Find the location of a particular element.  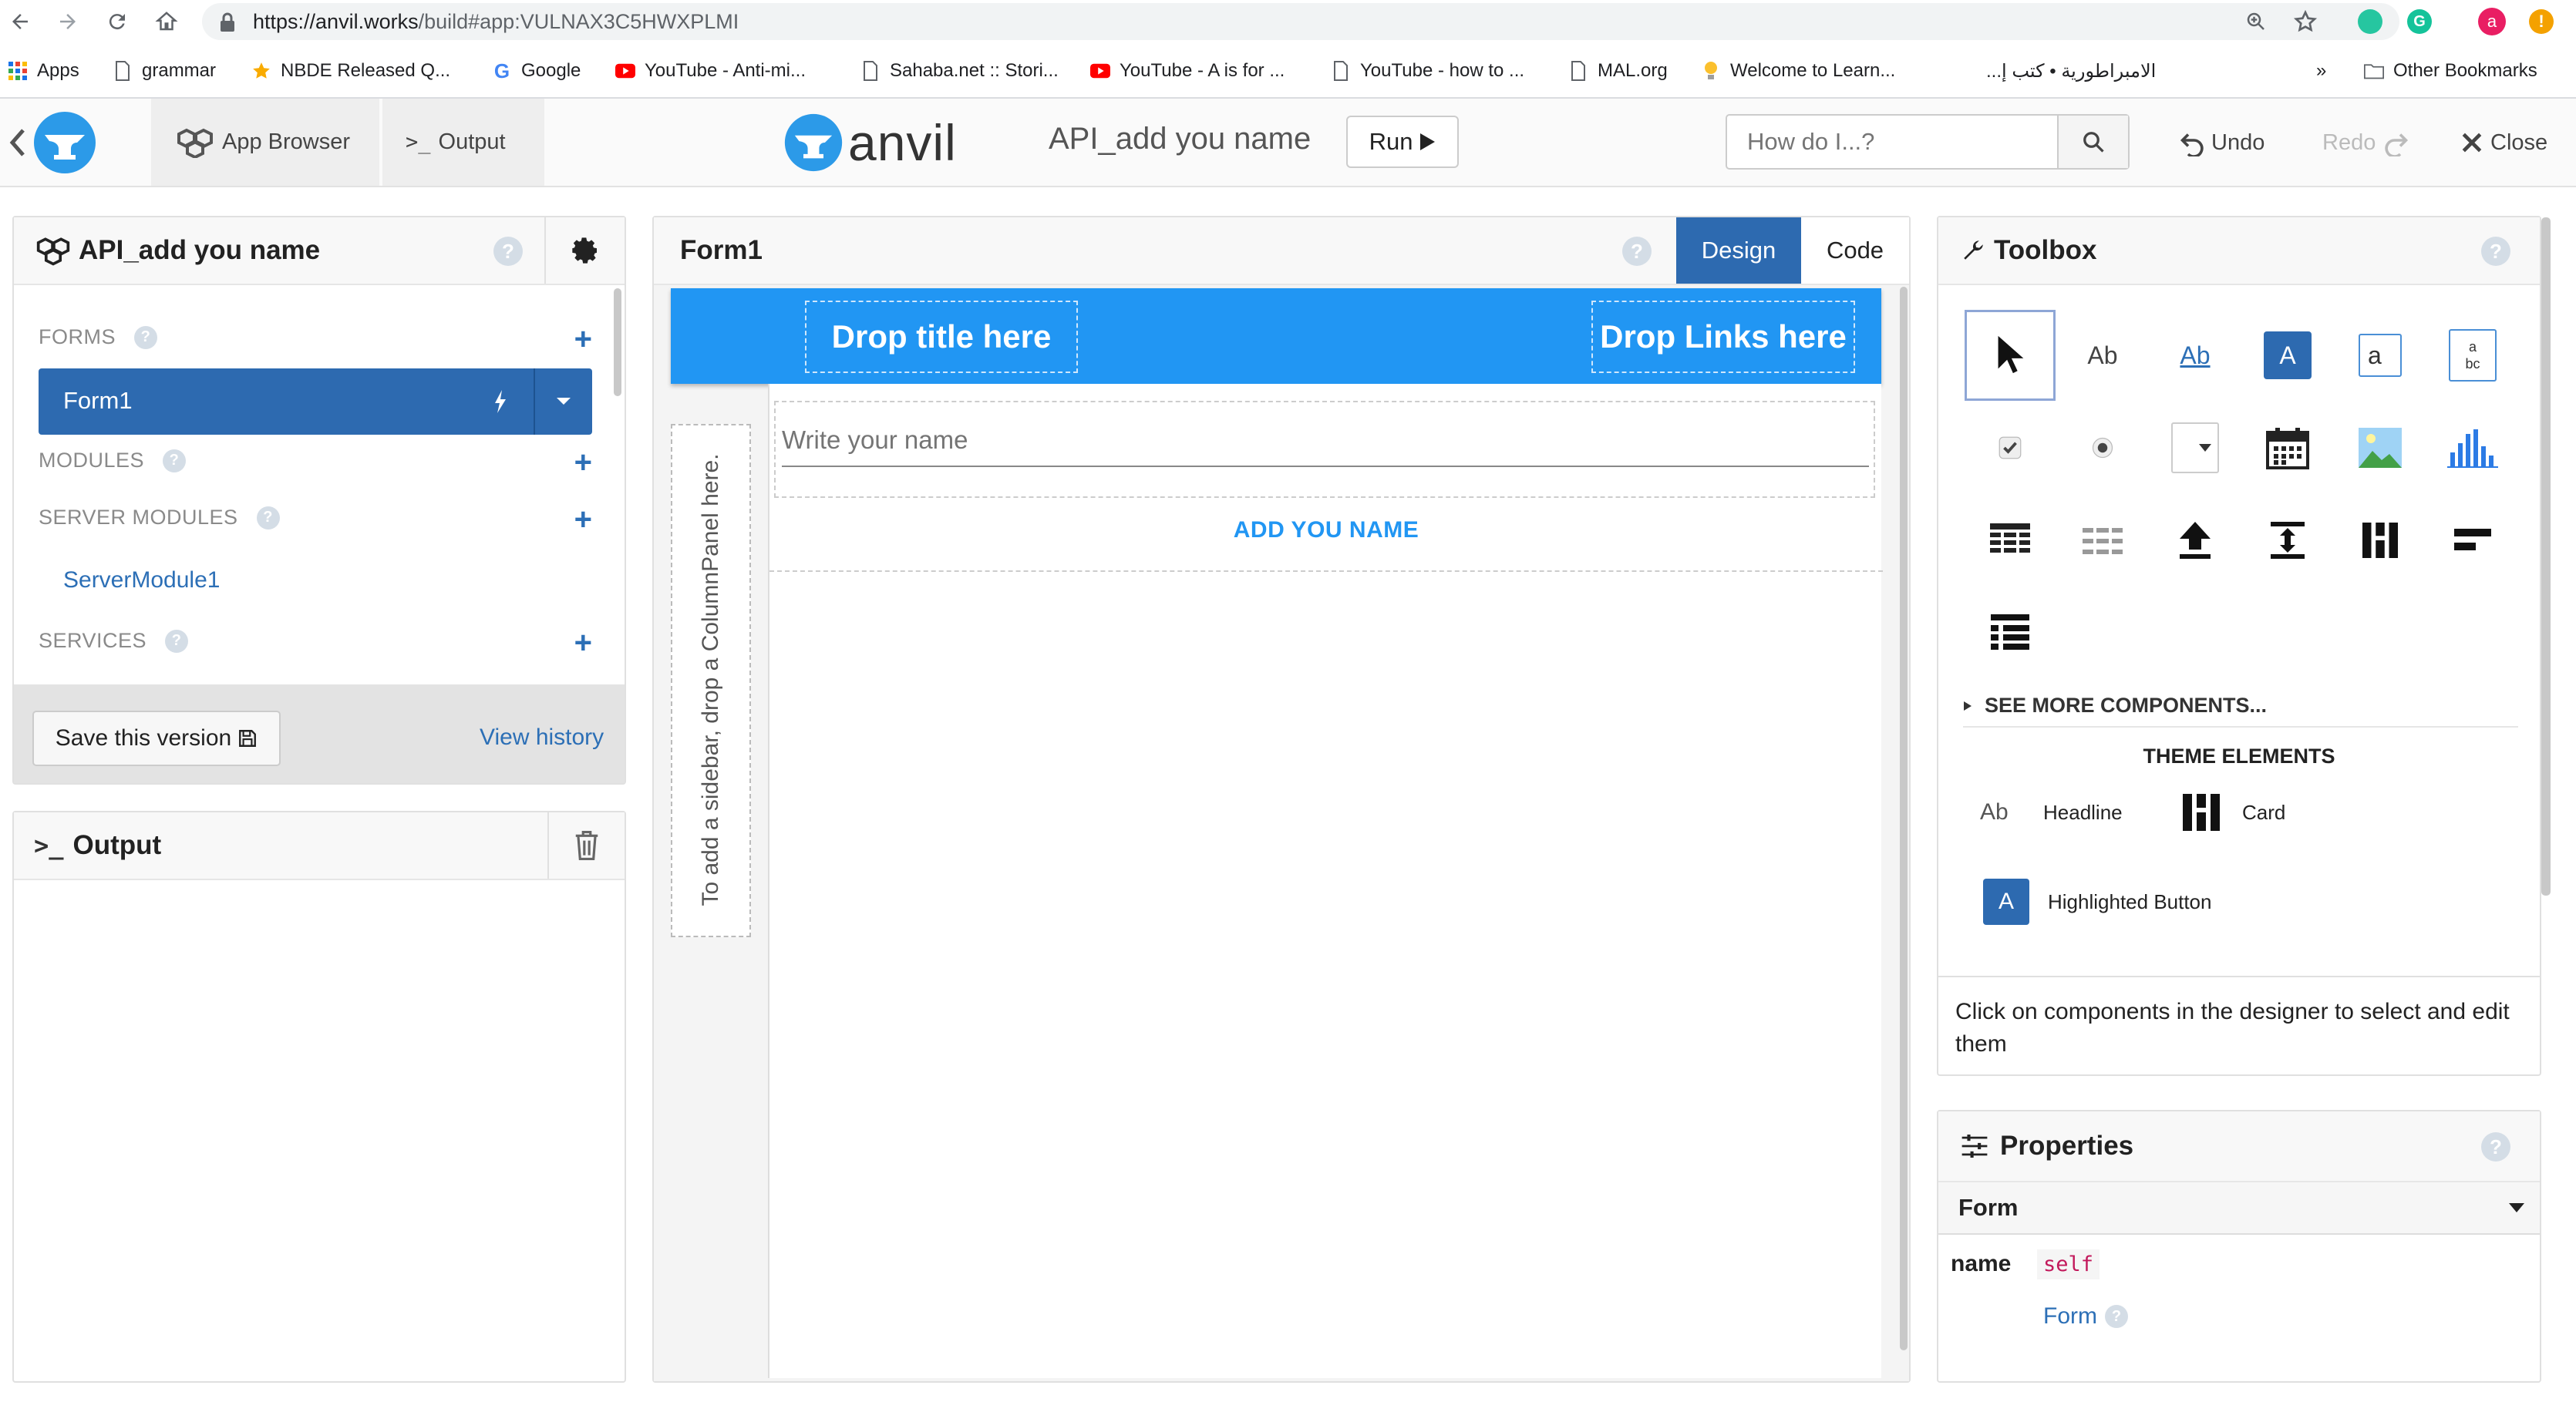

linear-panel-tool is located at coordinates (2010, 632).